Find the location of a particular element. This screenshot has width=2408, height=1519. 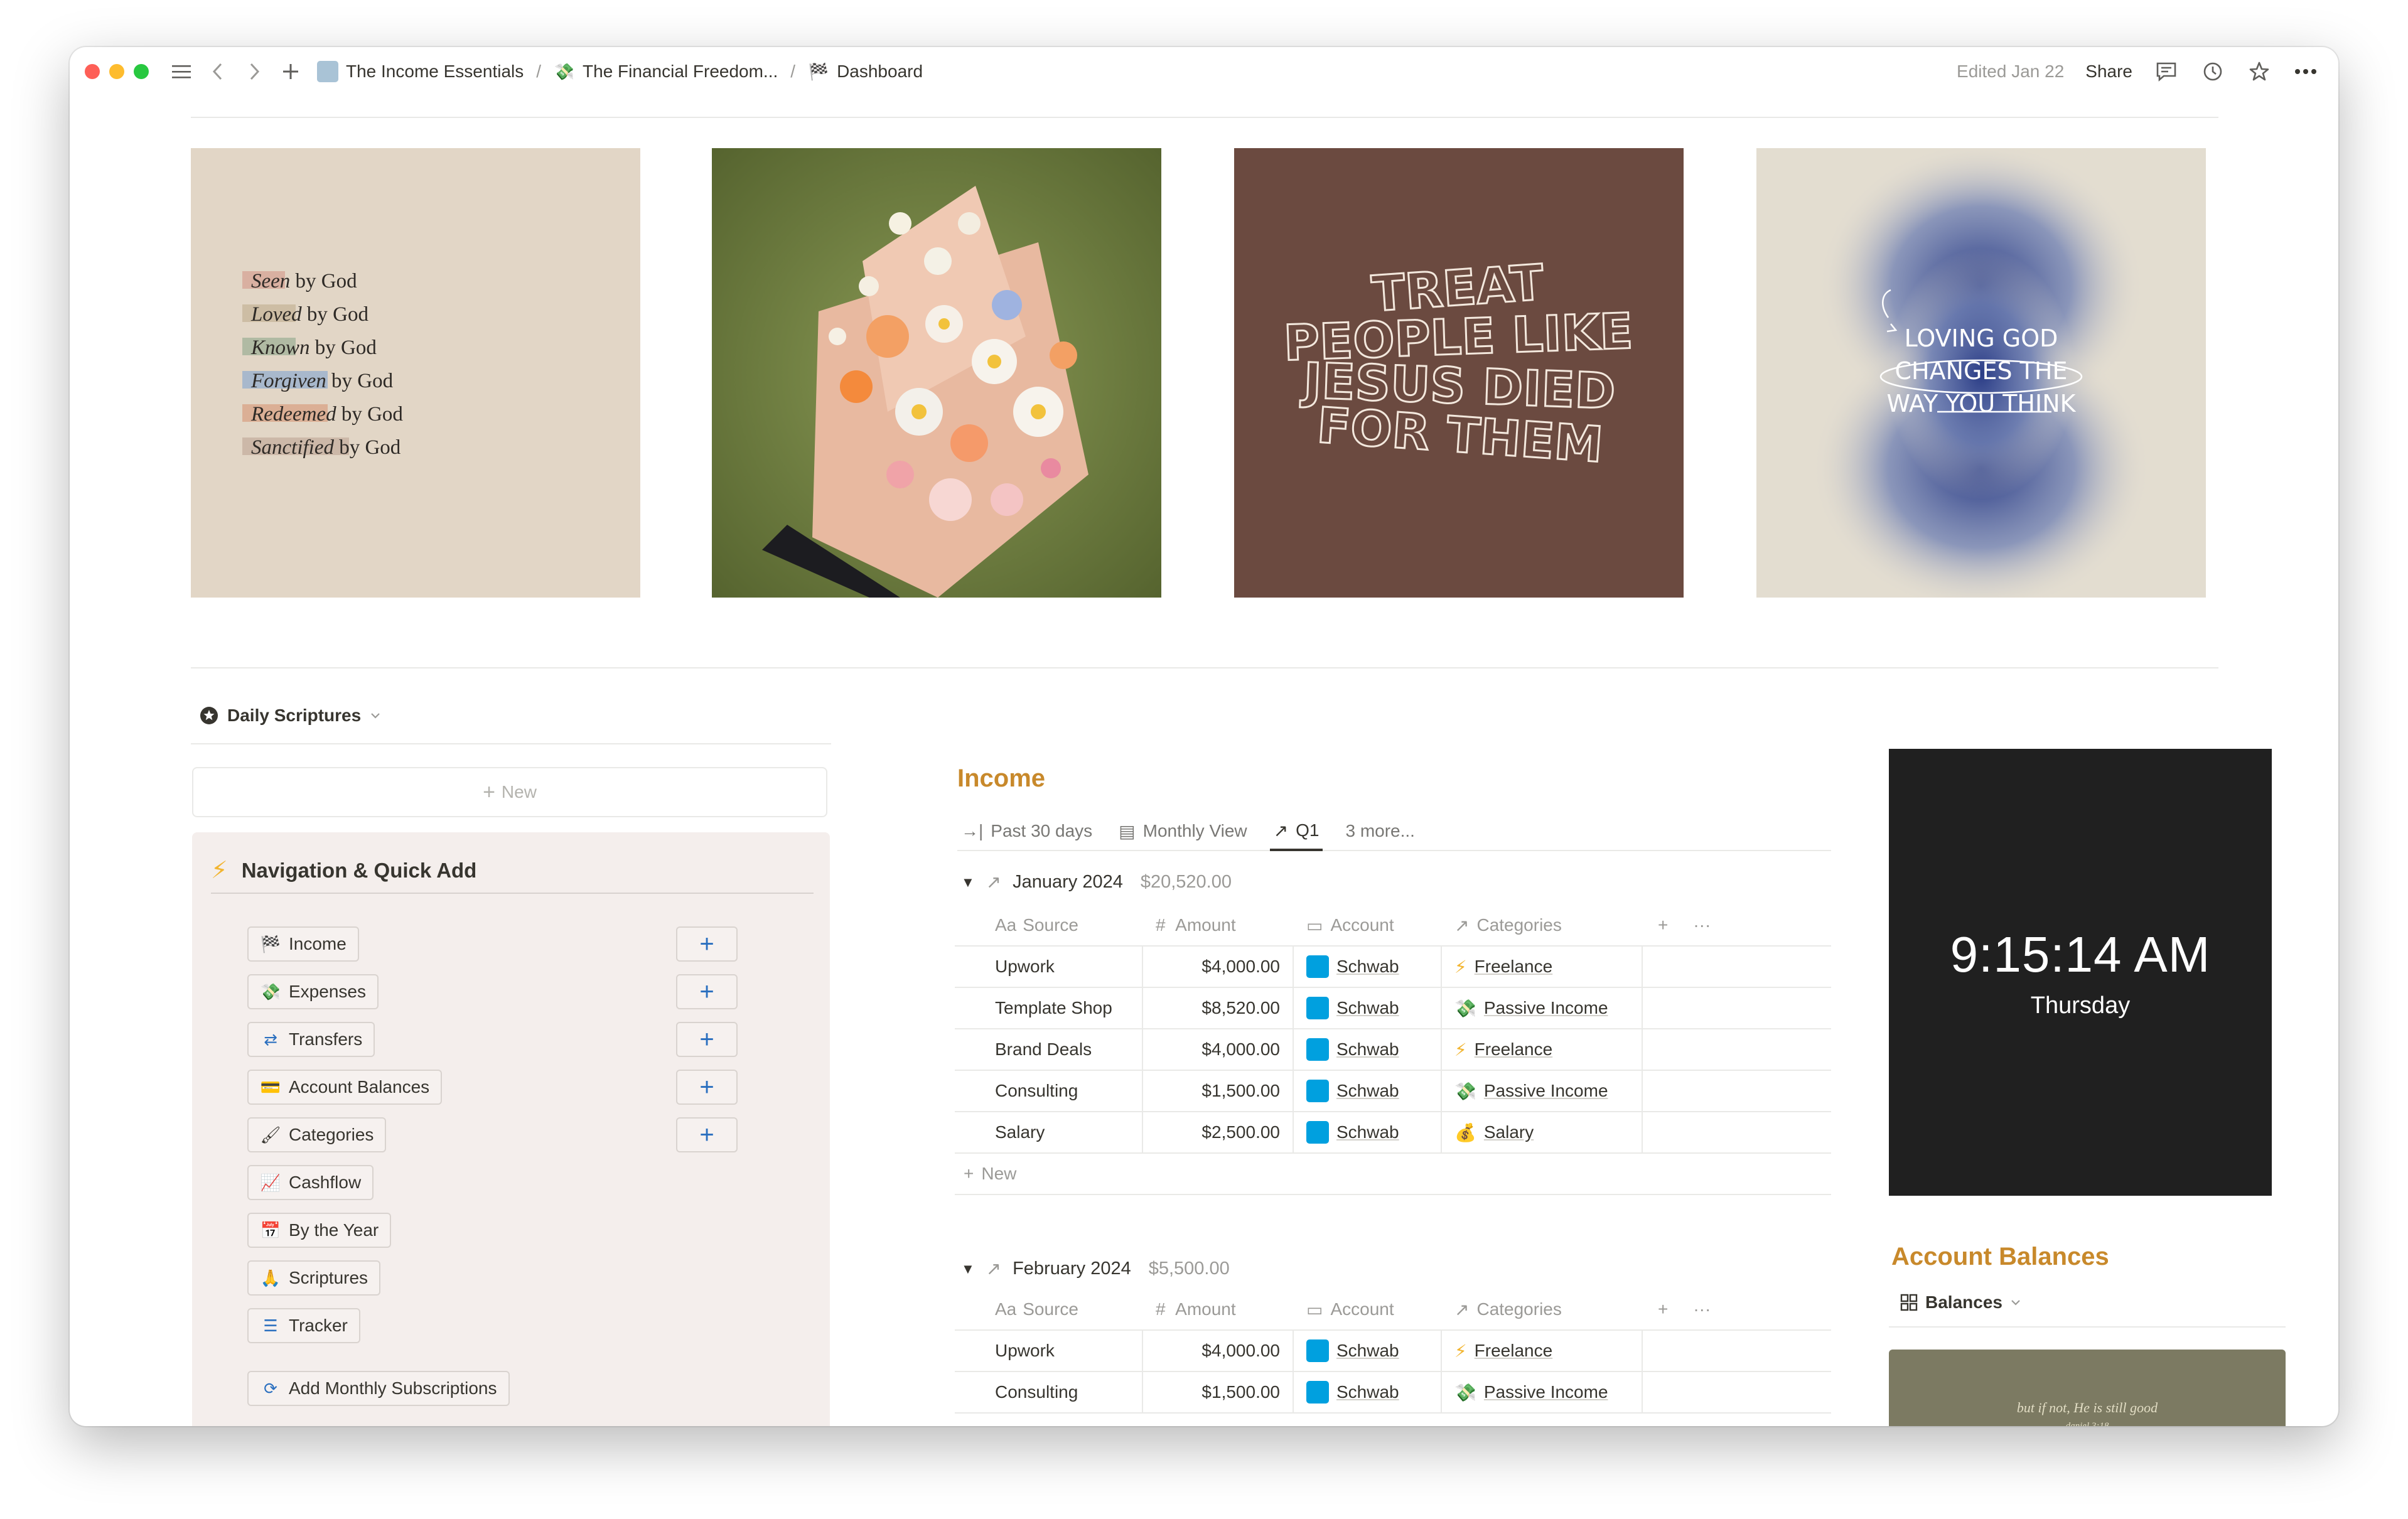

breadcrumb-item-income-essentials: The Income Essentials is located at coordinates (420, 71).